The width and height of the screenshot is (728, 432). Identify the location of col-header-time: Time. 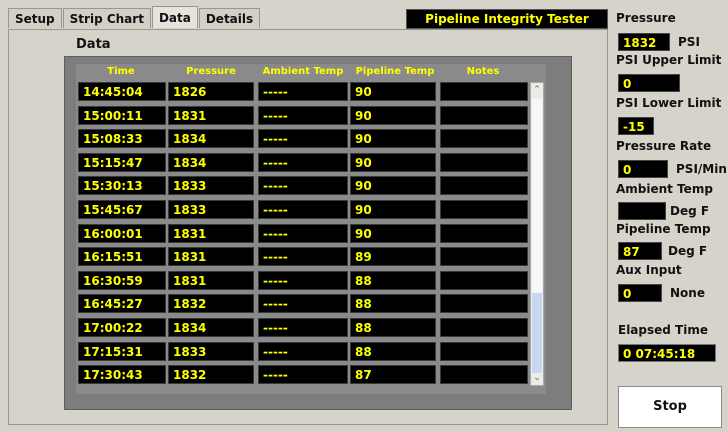
(121, 71).